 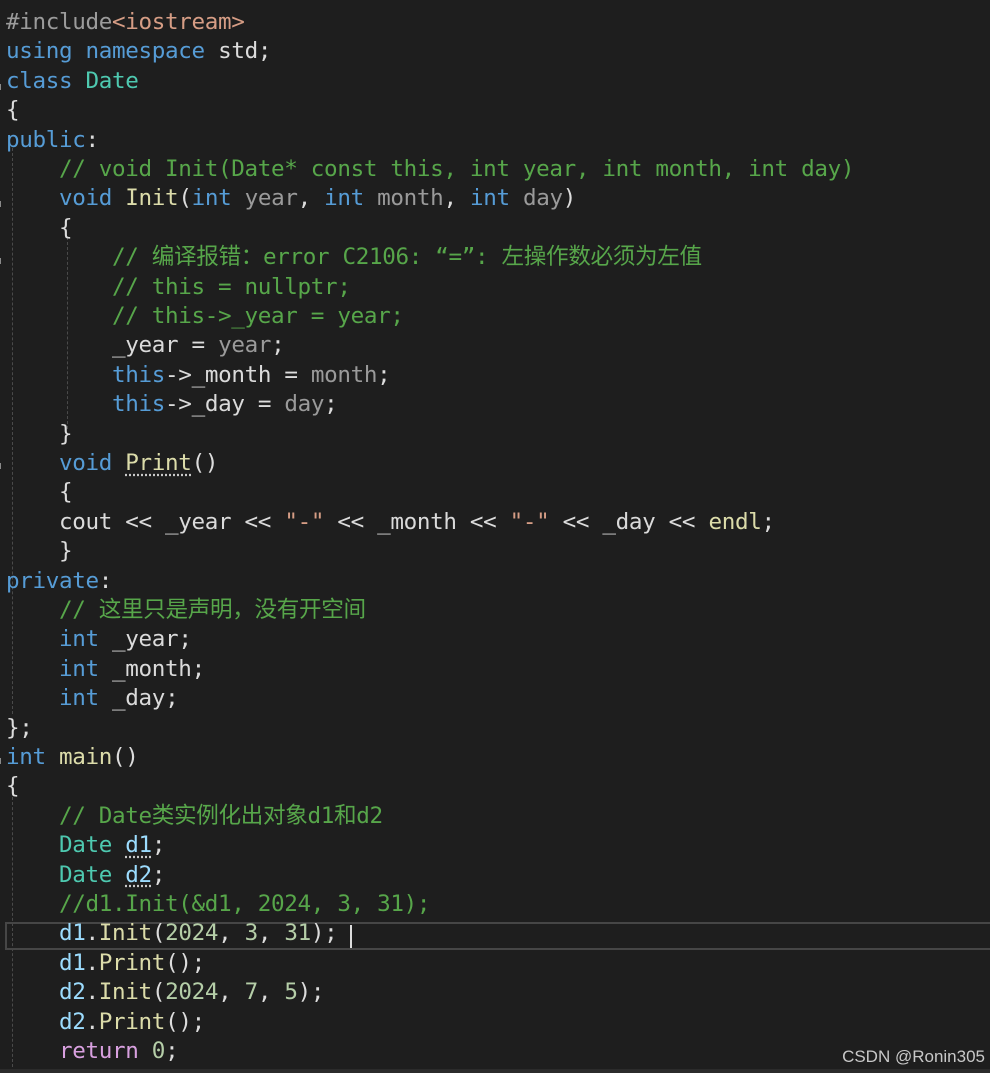 I want to click on code-line: int main(), so click(x=72, y=757).